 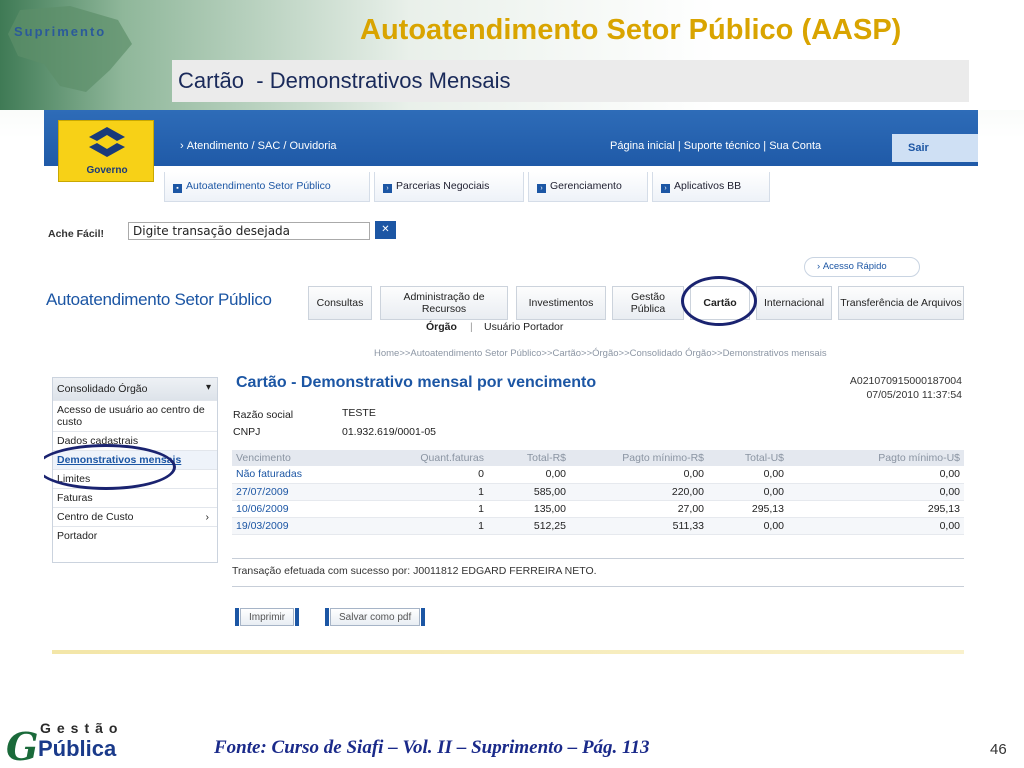 I want to click on page-number: 46, so click(x=998, y=749).